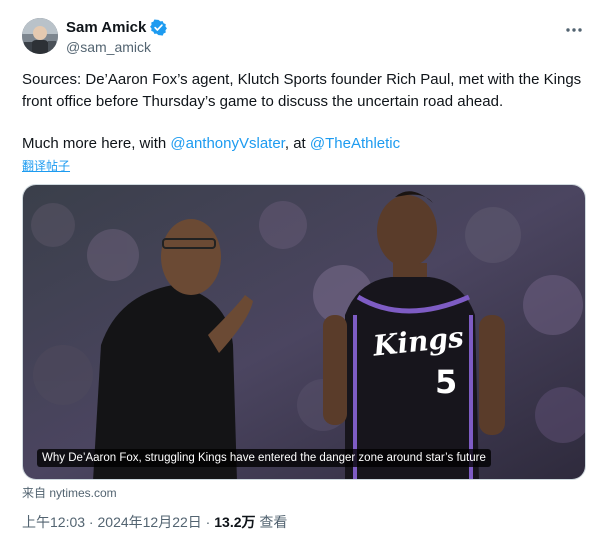 Image resolution: width=604 pixels, height=536 pixels. Describe the element at coordinates (446, 382) in the screenshot. I see `jersey-number: 5` at that location.